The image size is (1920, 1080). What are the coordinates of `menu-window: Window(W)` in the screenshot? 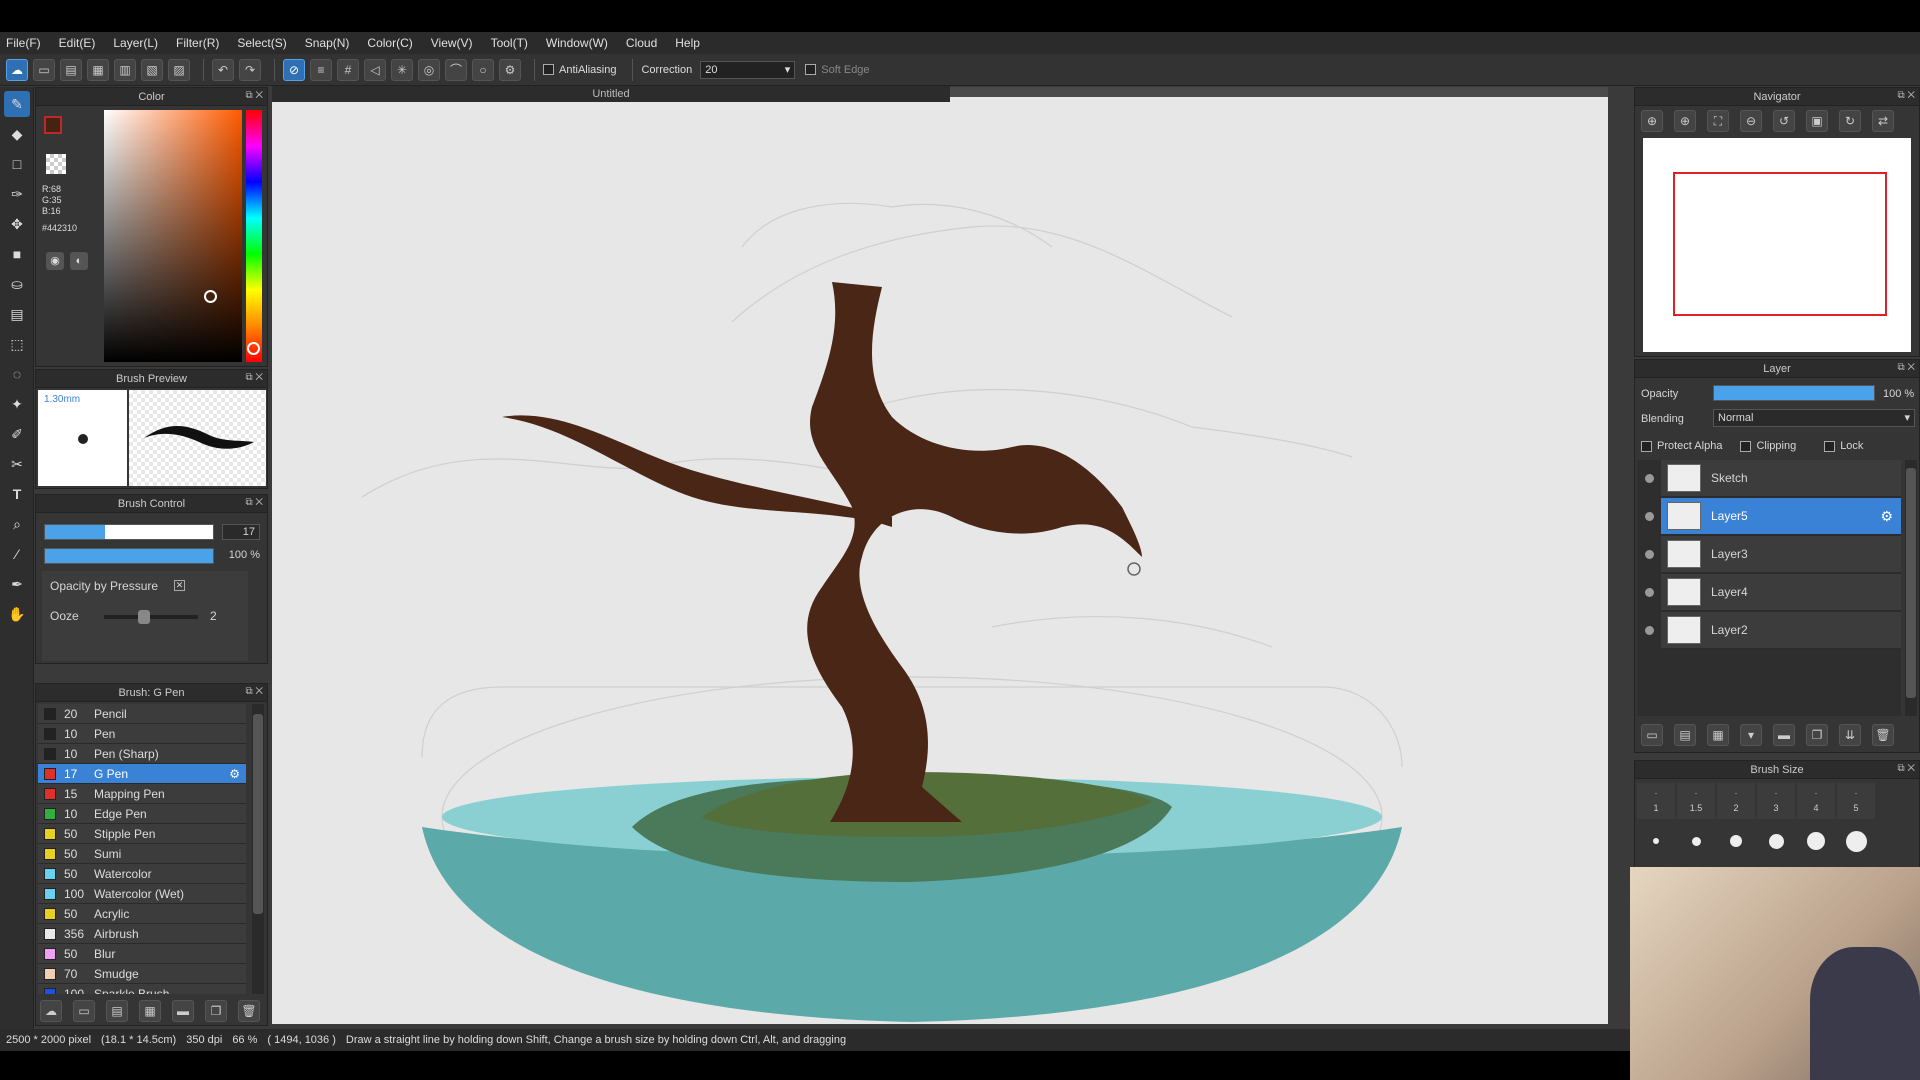 It's located at (577, 43).